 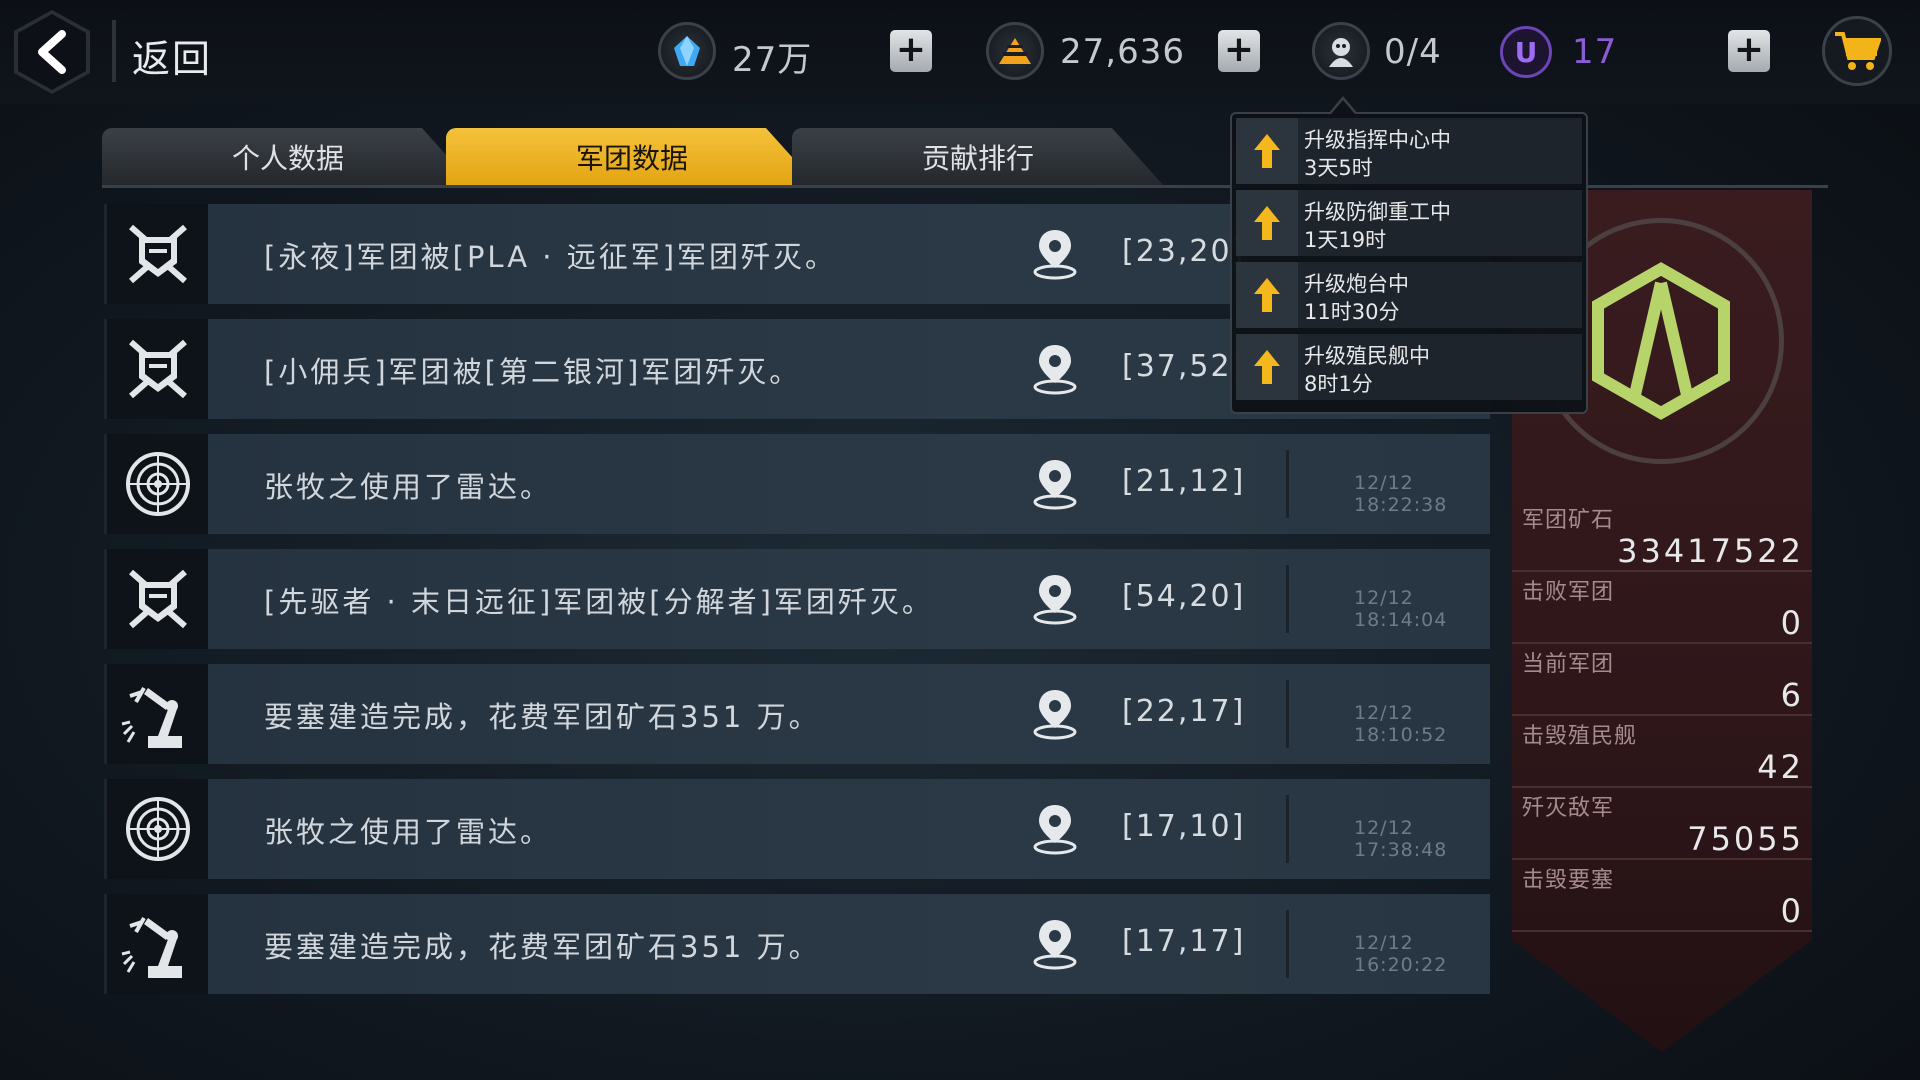 I want to click on upgrade-task: 升级指挥中心中 3天5时, so click(x=1409, y=151).